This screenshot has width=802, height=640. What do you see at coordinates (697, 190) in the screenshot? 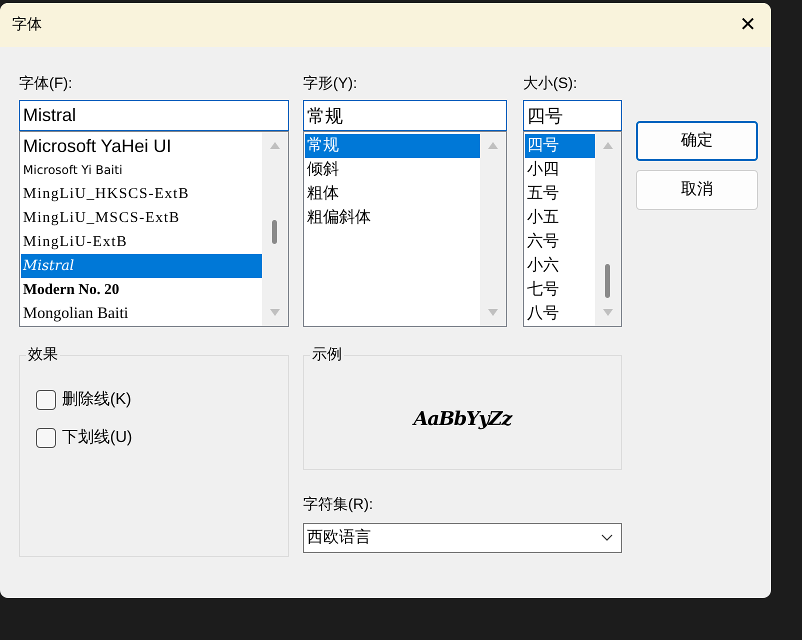
I see `dialog-button: 取消` at bounding box center [697, 190].